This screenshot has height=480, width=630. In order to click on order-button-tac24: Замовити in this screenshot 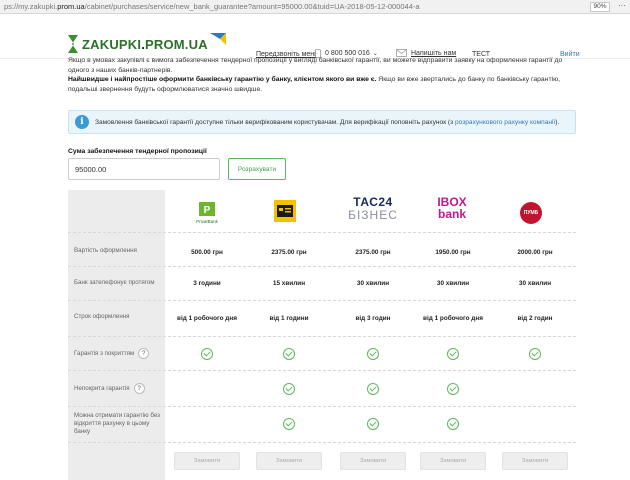, I will do `click(373, 461)`.